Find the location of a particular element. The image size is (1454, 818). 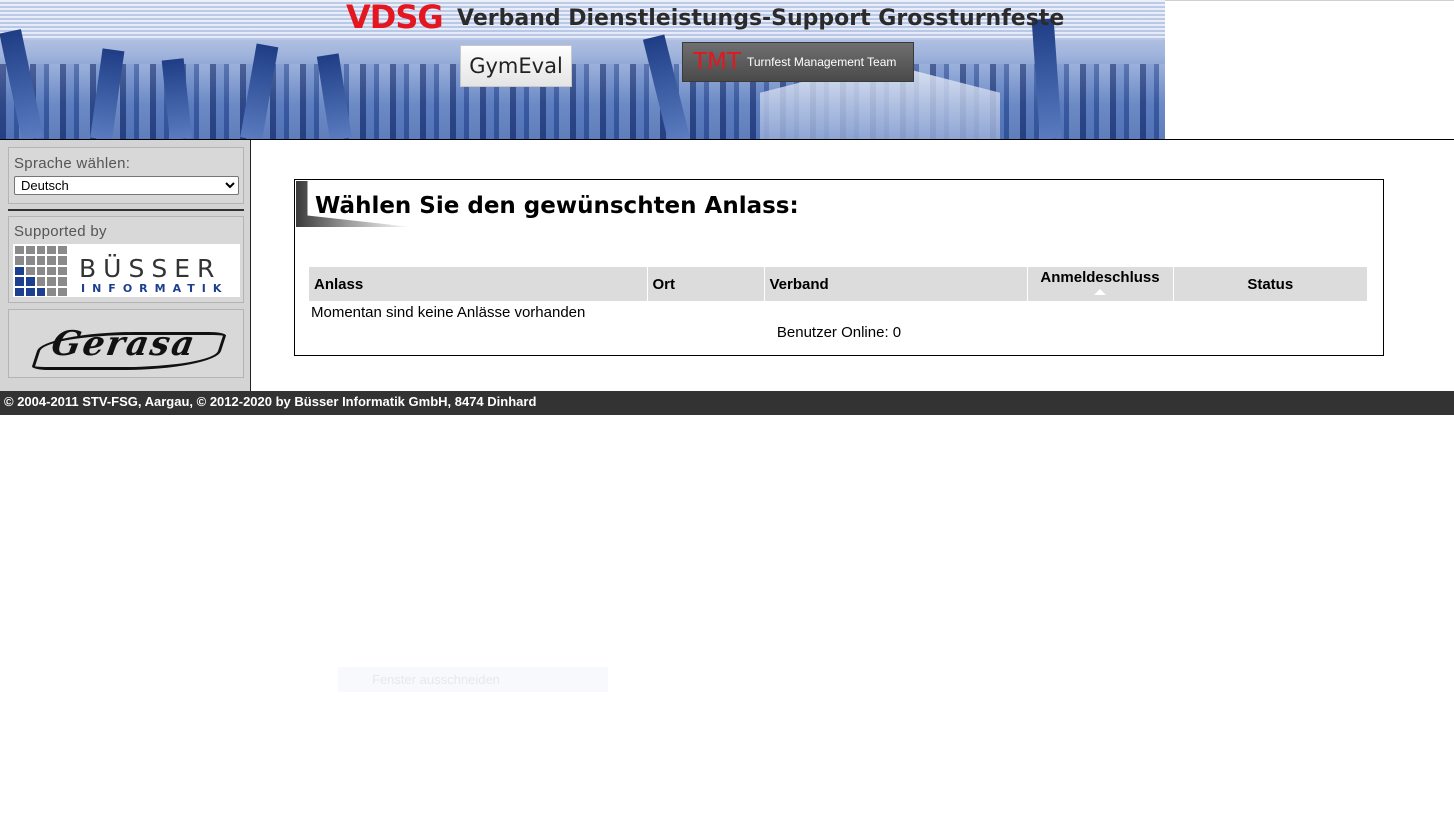

column-header-anmeldeschluss: Anmeldeschluss is located at coordinates (1100, 284).